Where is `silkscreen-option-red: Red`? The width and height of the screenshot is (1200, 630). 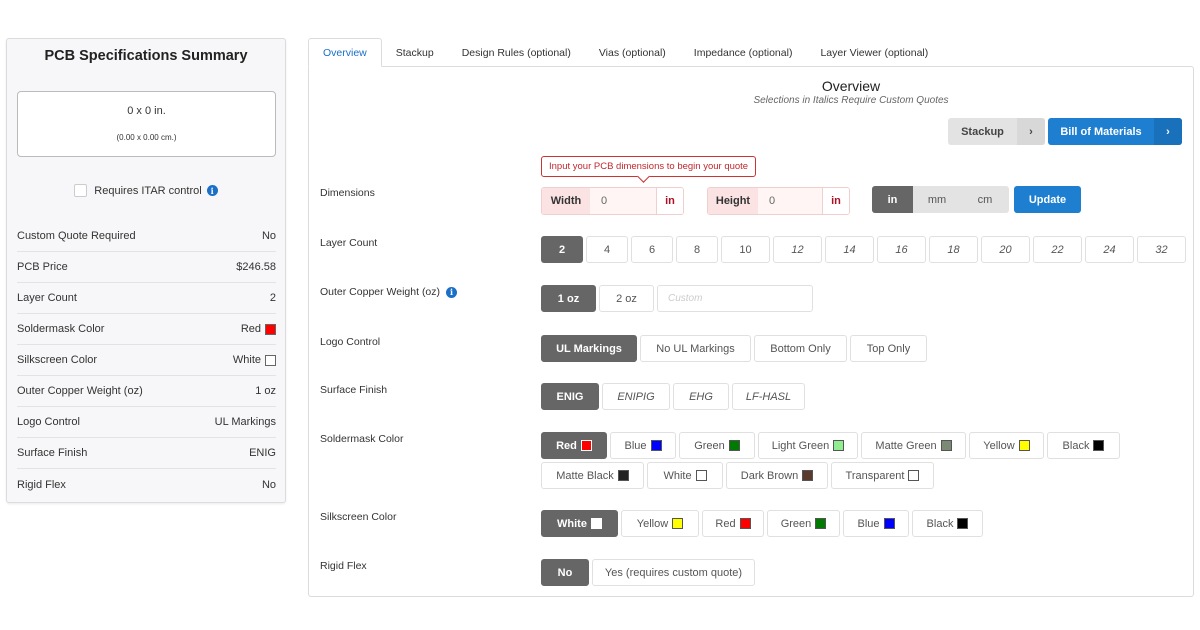
silkscreen-option-red: Red is located at coordinates (733, 523).